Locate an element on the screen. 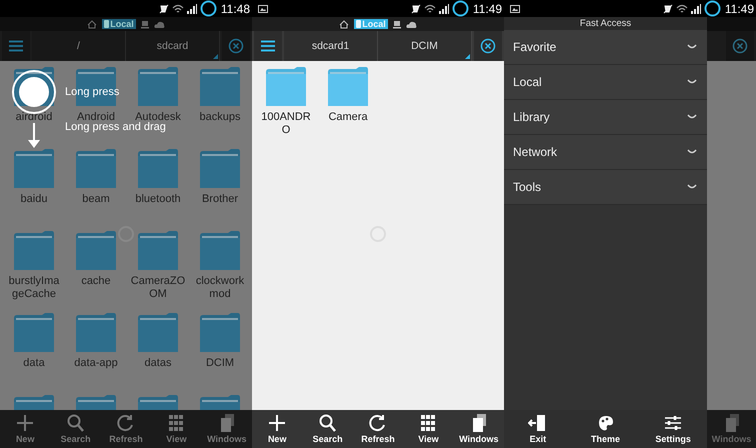 The image size is (756, 448). exit-button: Exit is located at coordinates (538, 429).